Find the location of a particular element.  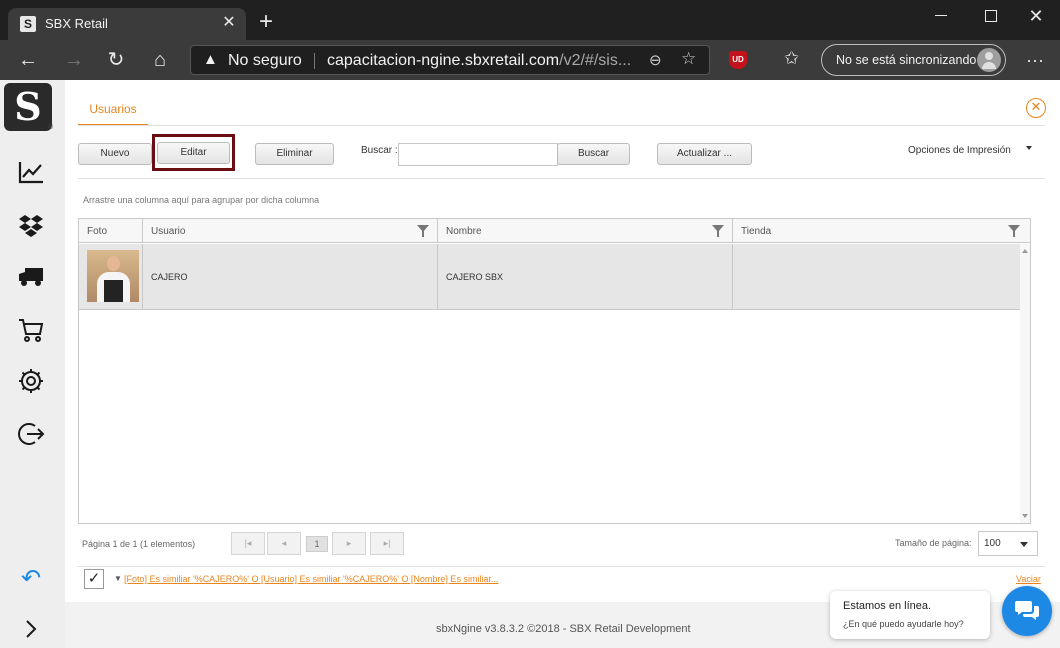

search-input is located at coordinates (478, 154).